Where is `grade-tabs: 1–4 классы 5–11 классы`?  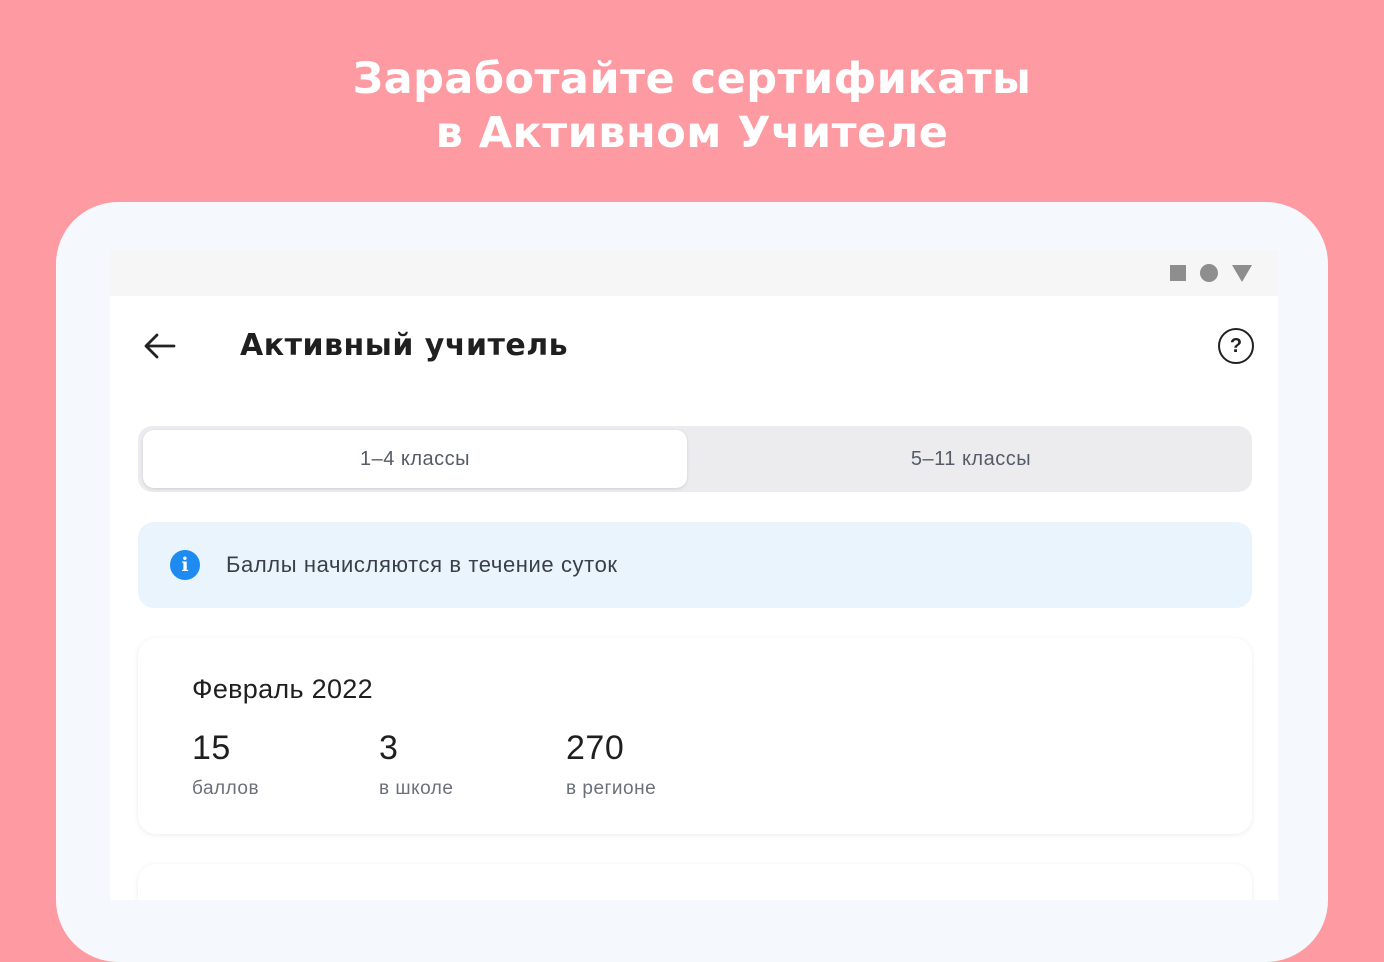
grade-tabs: 1–4 классы 5–11 классы is located at coordinates (695, 459).